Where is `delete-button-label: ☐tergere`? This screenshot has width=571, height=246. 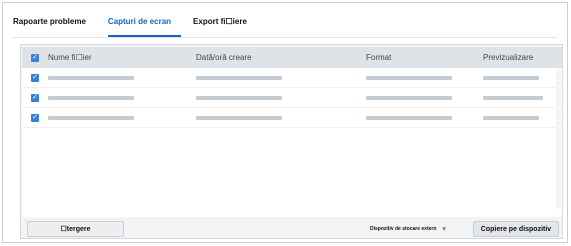
delete-button-label: ☐tergere is located at coordinates (75, 229).